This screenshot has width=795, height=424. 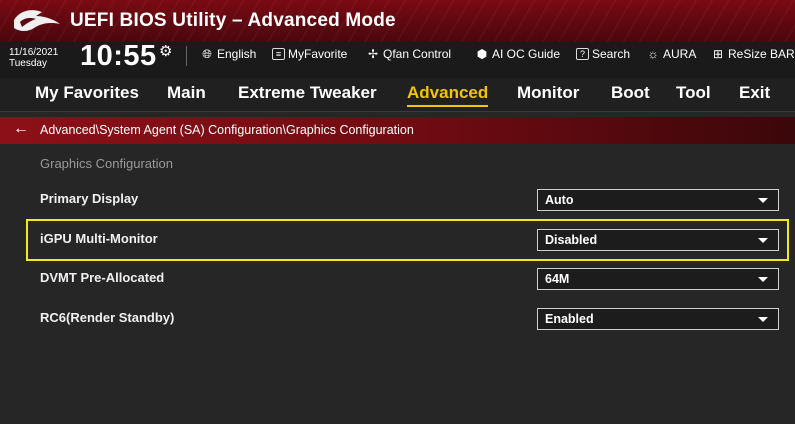 I want to click on search-label: Search, so click(x=611, y=54).